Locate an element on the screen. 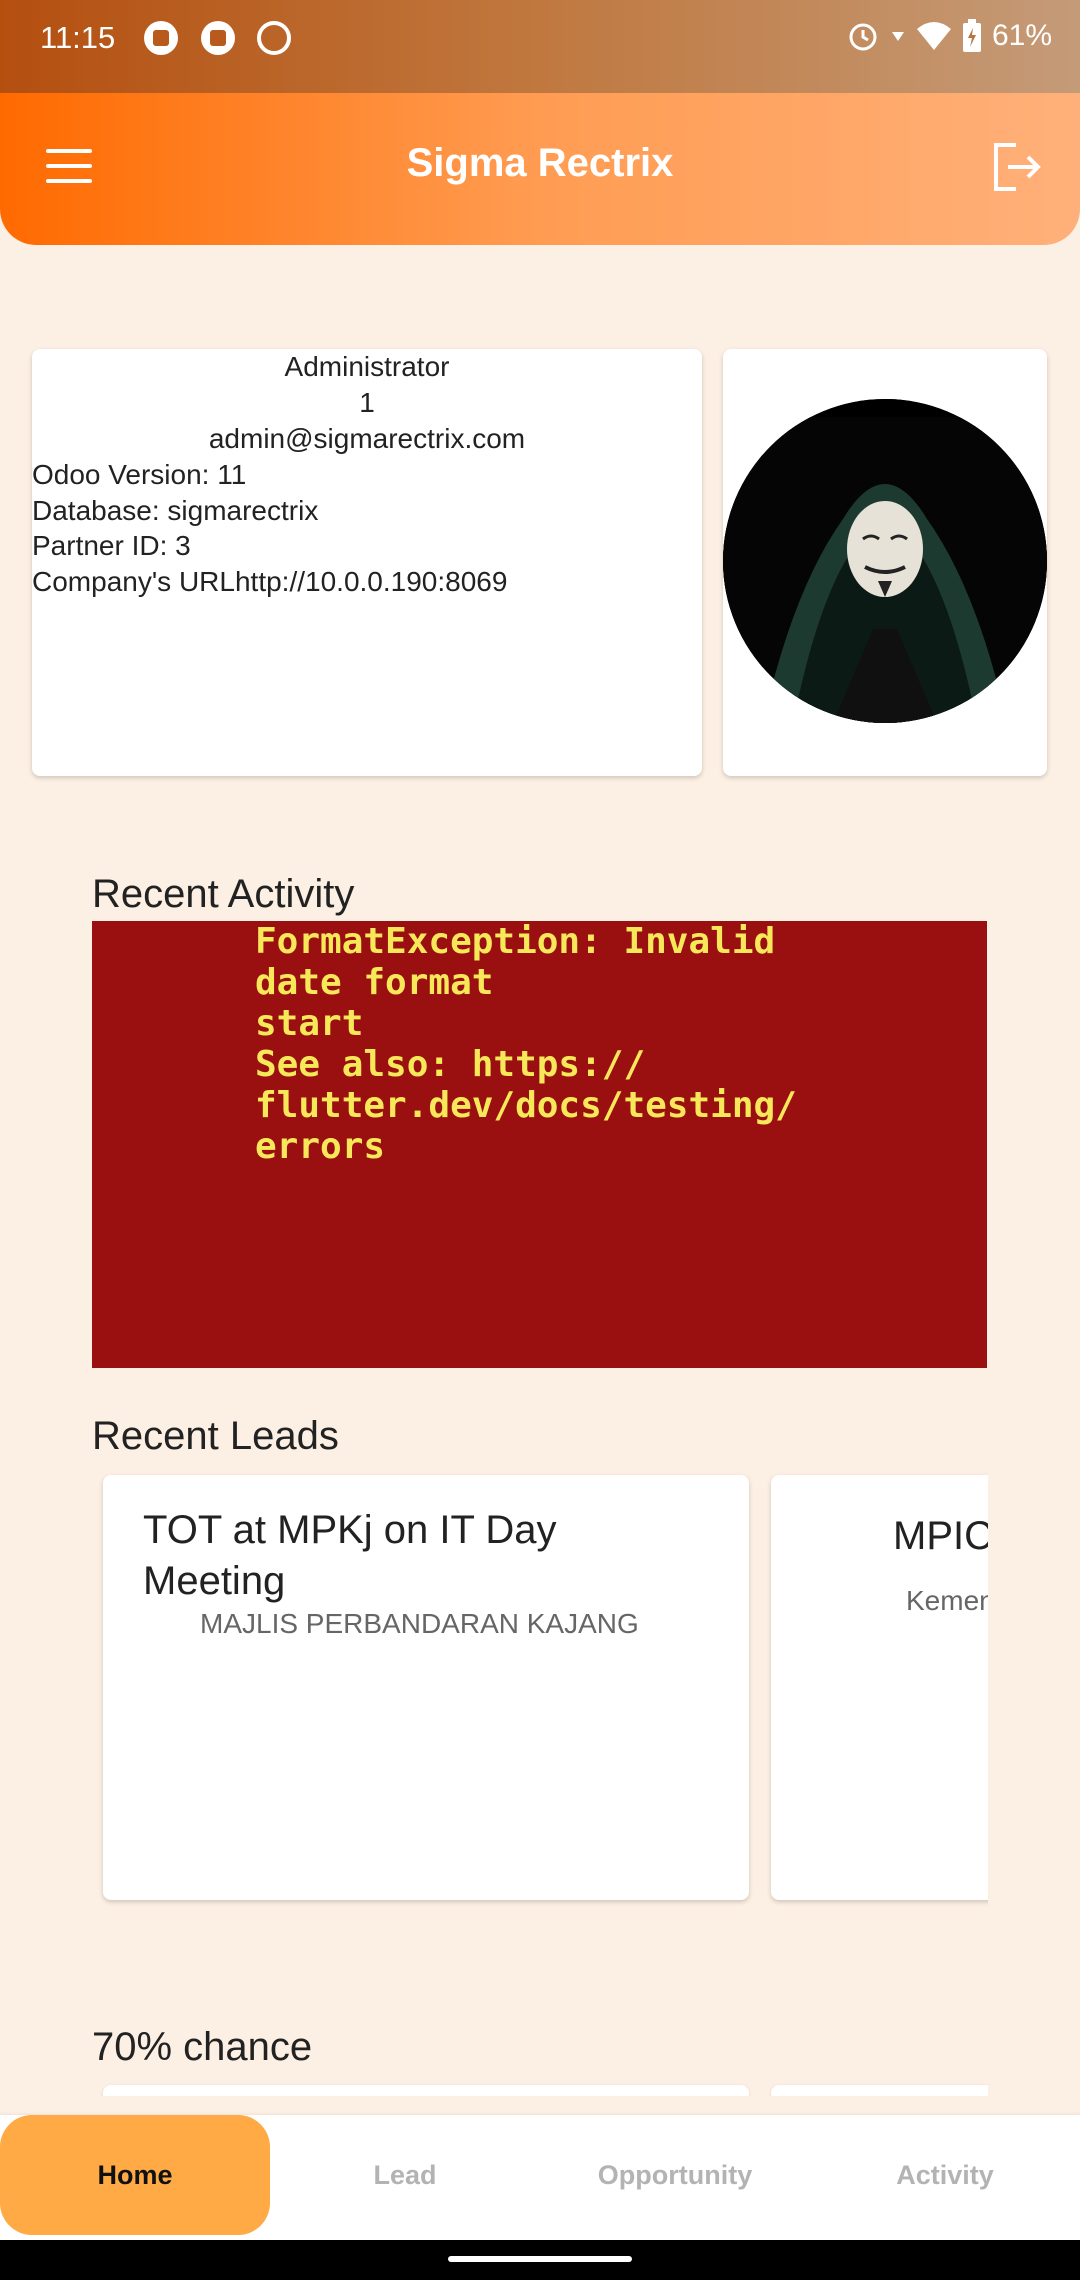  error-line: flutter.dev/docs/testing/ is located at coordinates (526, 1105).